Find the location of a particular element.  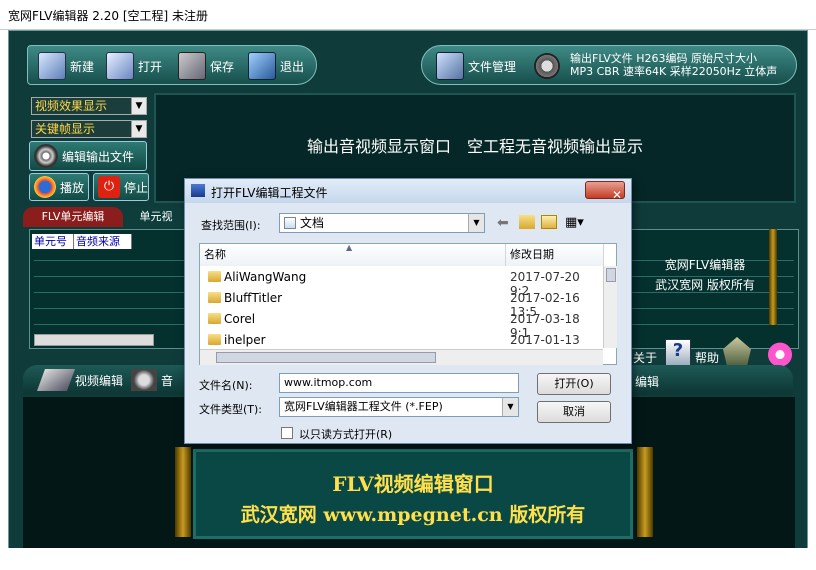

tab-video-edit-label: 视频编辑 is located at coordinates (99, 380).